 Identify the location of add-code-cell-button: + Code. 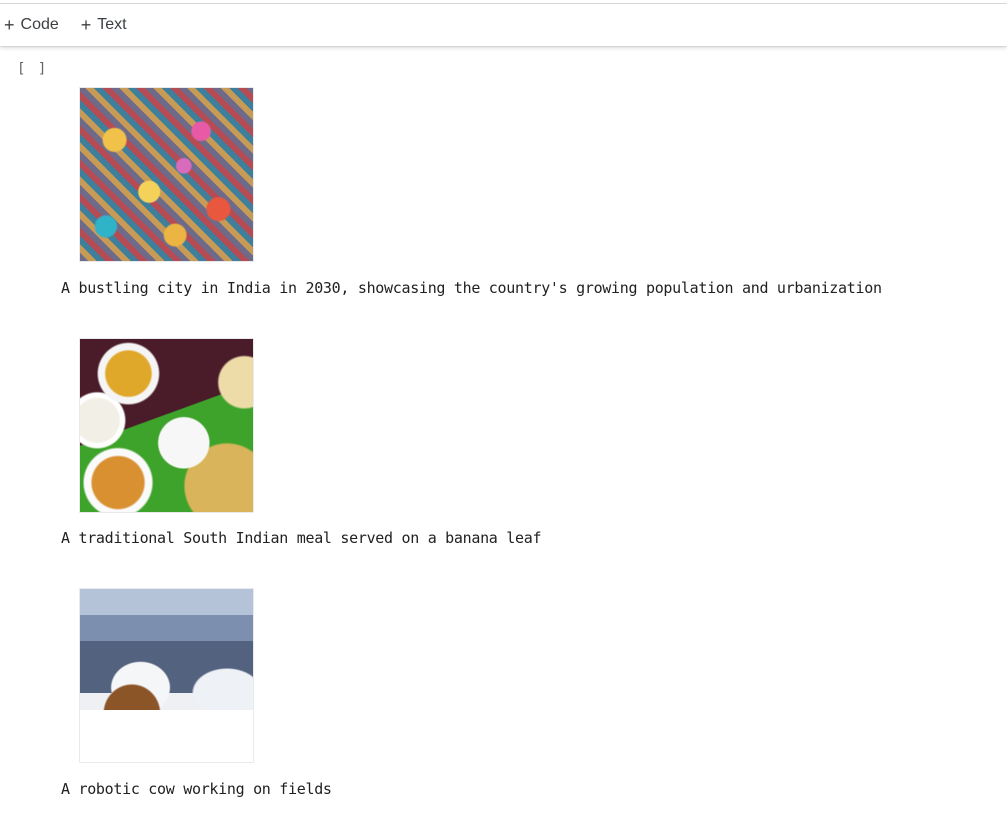
(31, 25).